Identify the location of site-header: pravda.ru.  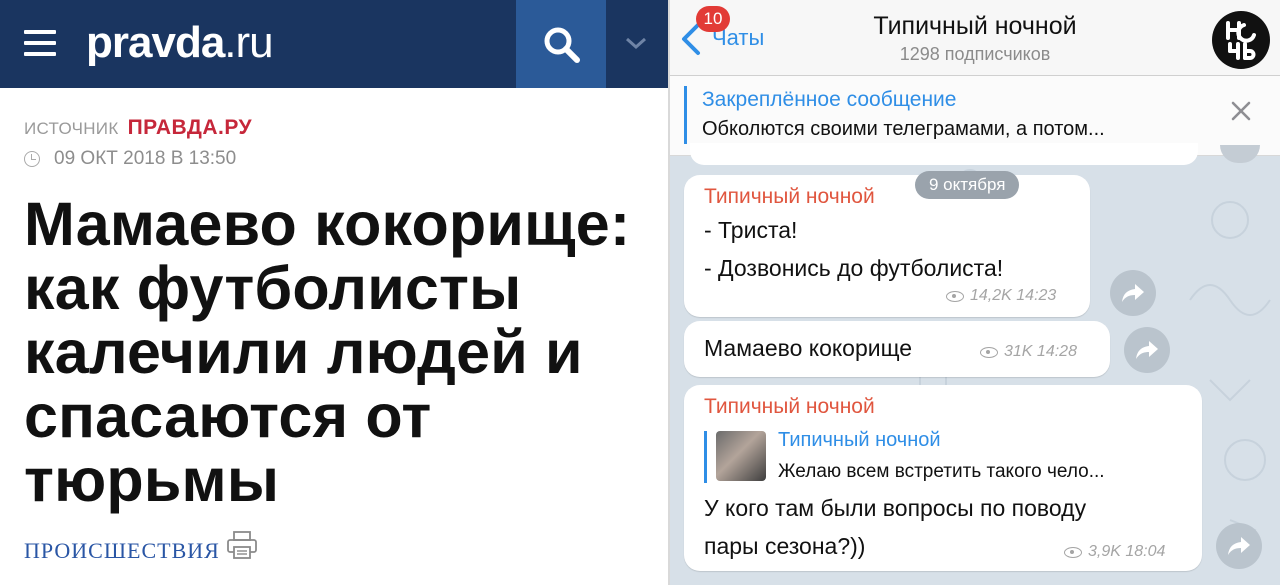
(334, 44).